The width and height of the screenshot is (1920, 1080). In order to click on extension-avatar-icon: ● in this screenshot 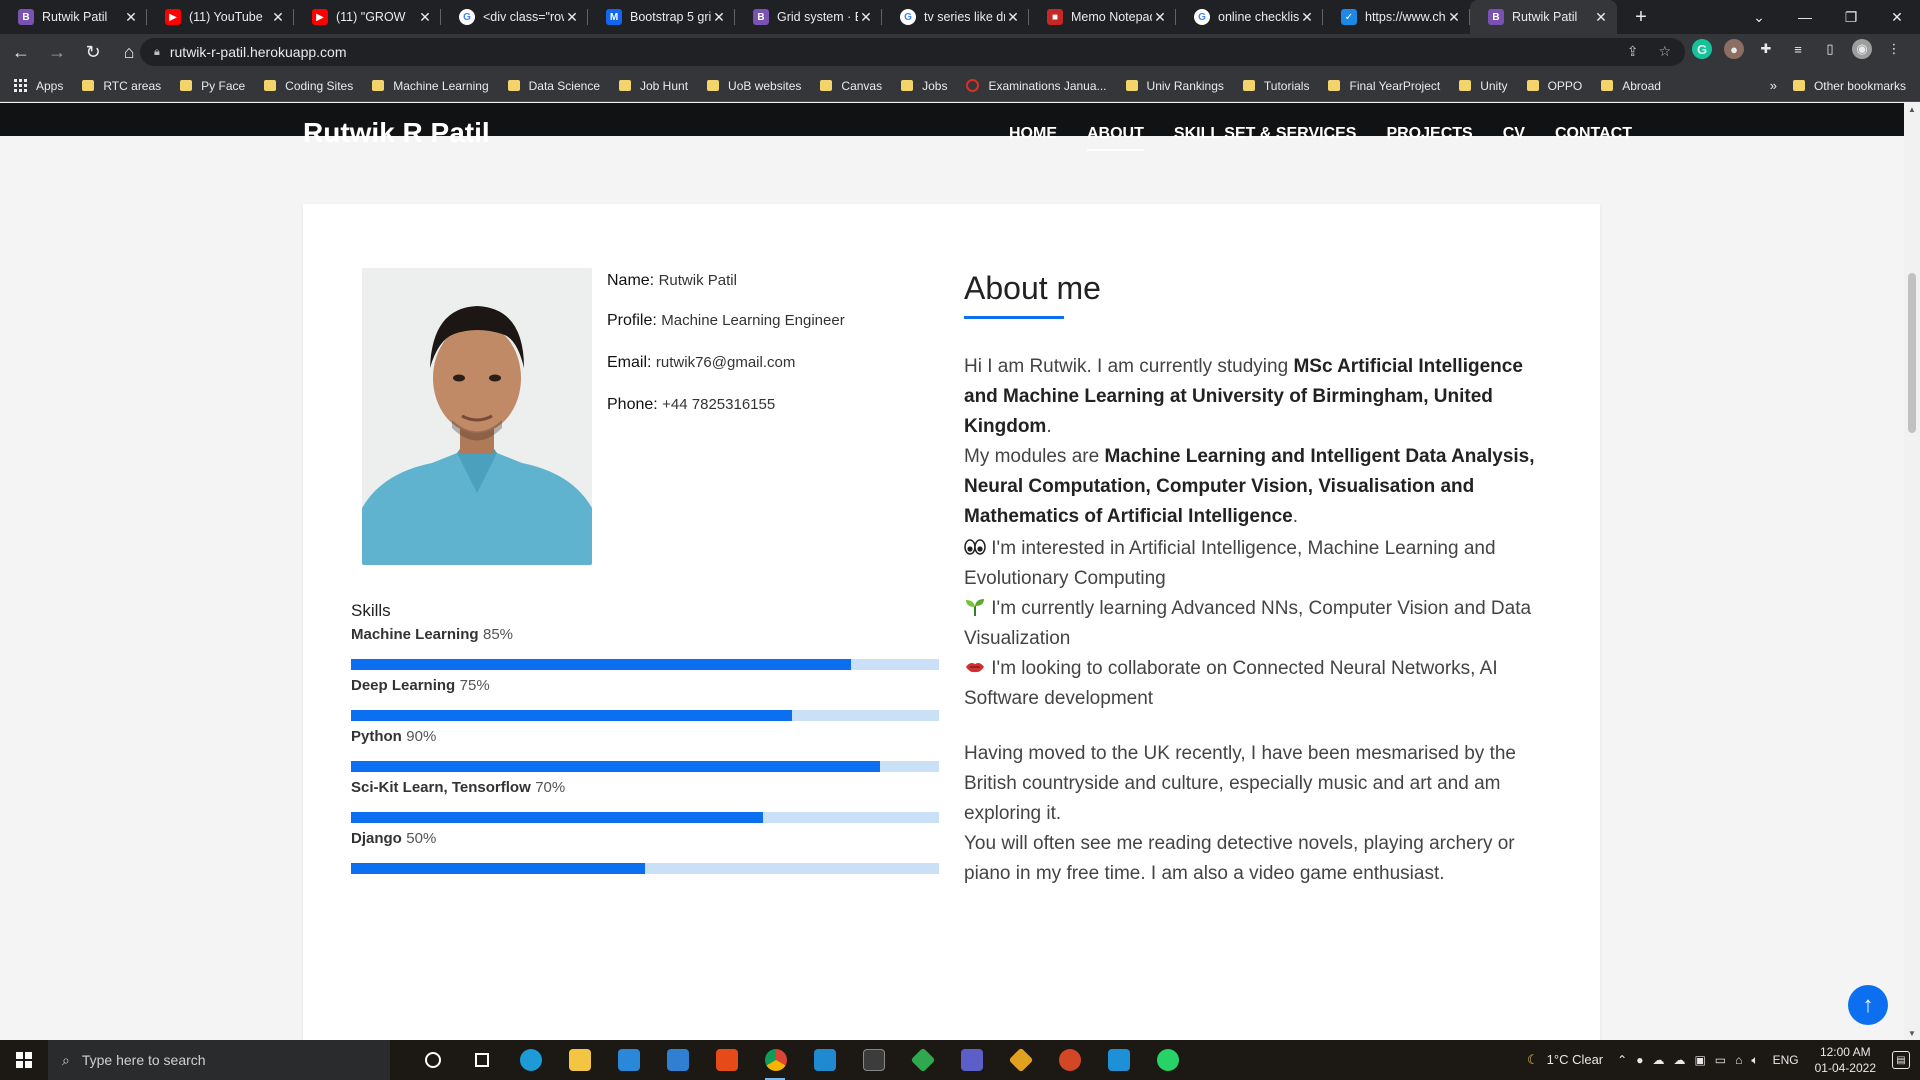, I will do `click(1734, 49)`.